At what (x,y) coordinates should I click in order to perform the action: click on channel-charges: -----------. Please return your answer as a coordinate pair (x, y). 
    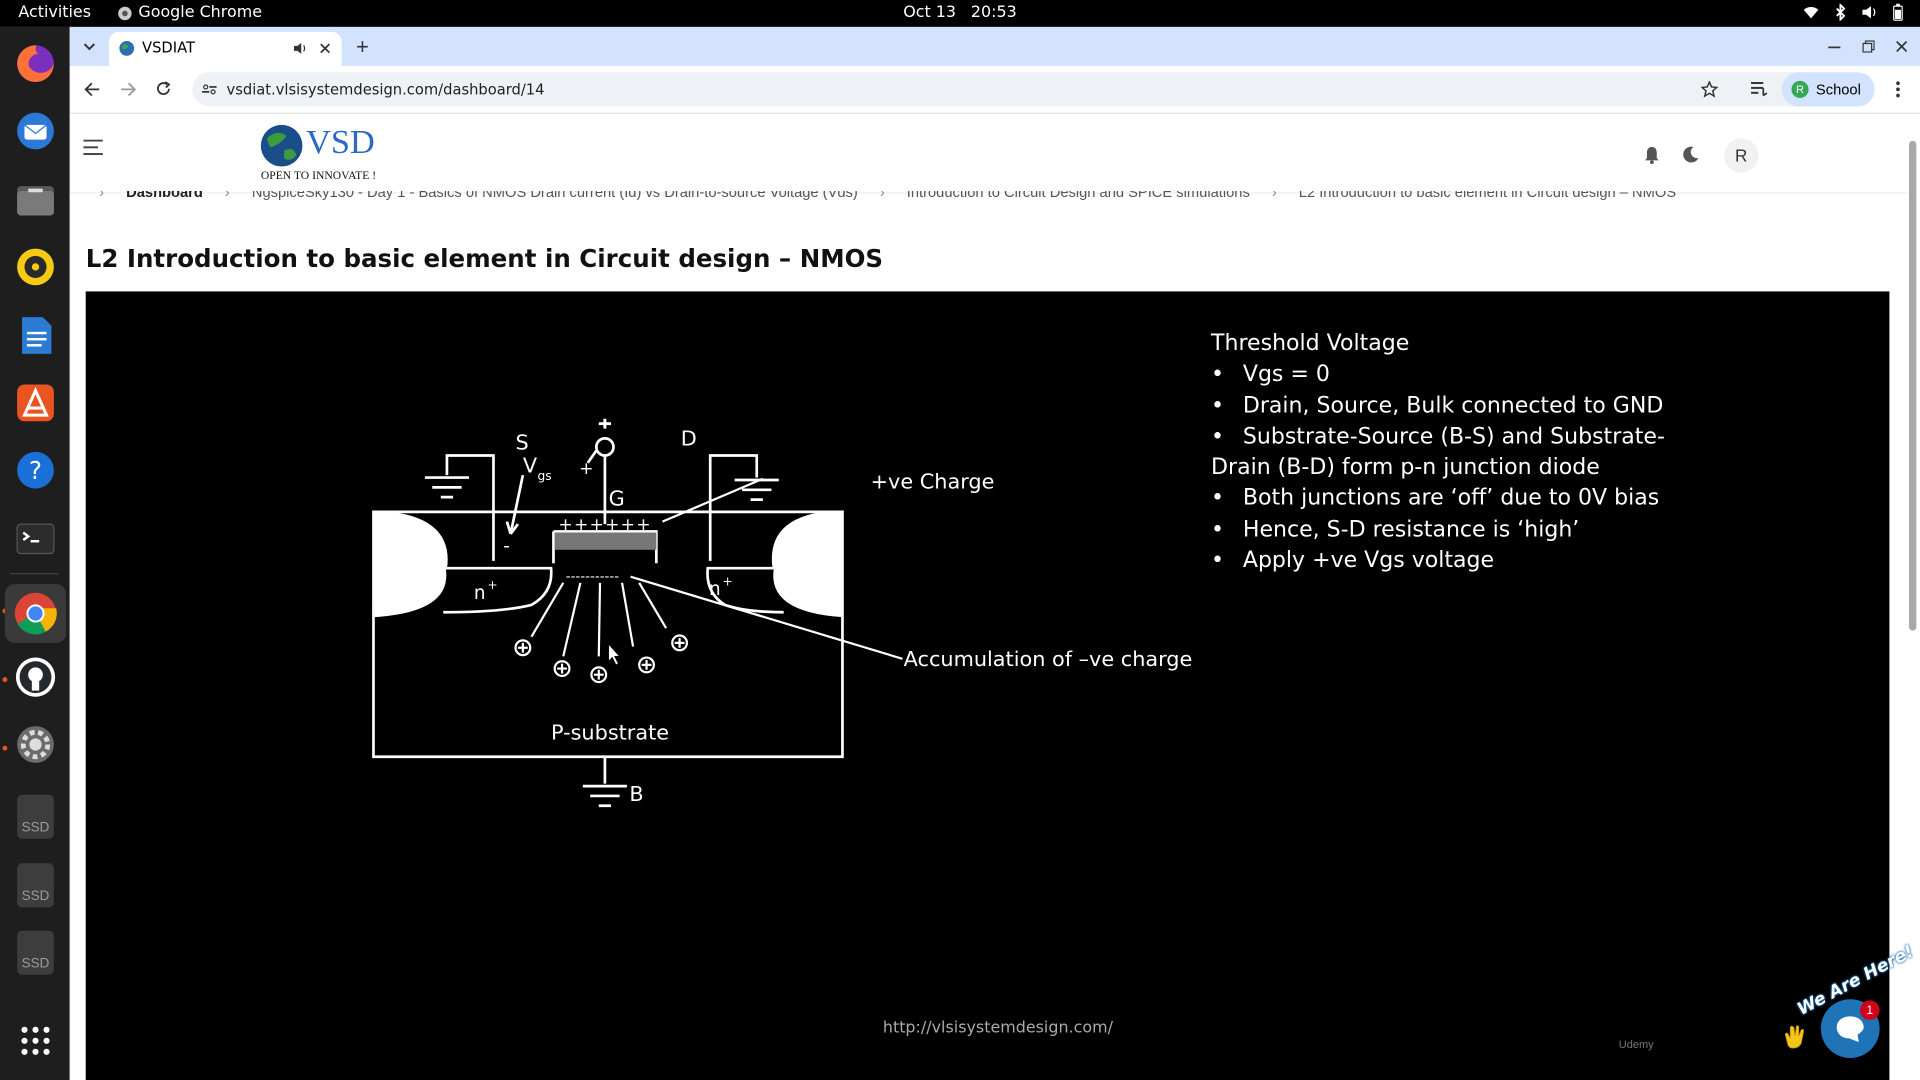
    Looking at the image, I should click on (593, 576).